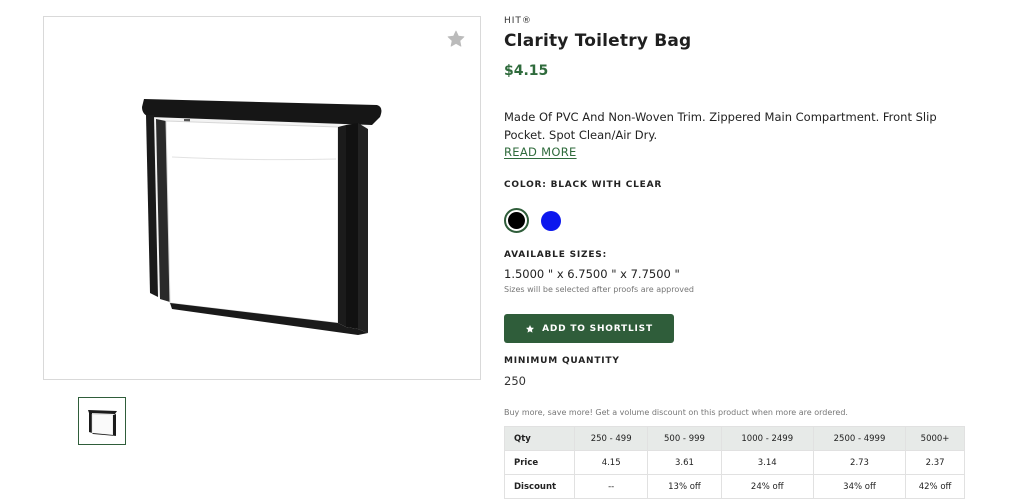 The image size is (1024, 504). I want to click on header-cell-qty: Qty, so click(539, 438).